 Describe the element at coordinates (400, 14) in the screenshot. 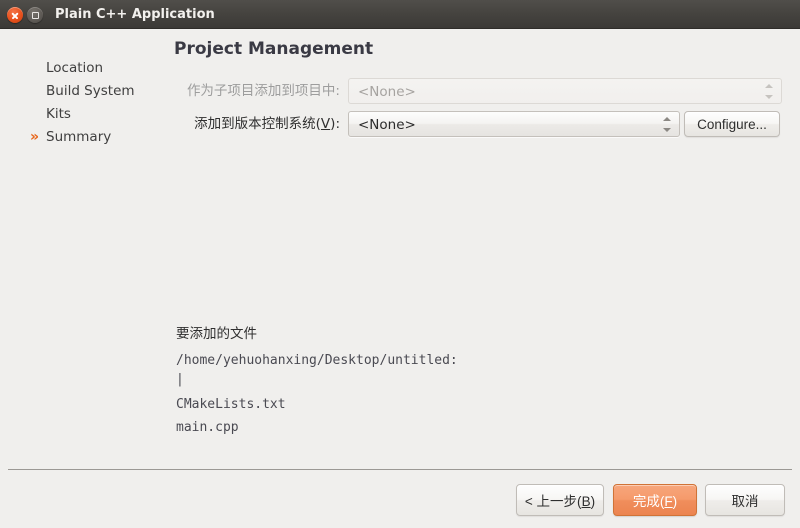

I see `title-bar: Plain C++ Application` at that location.